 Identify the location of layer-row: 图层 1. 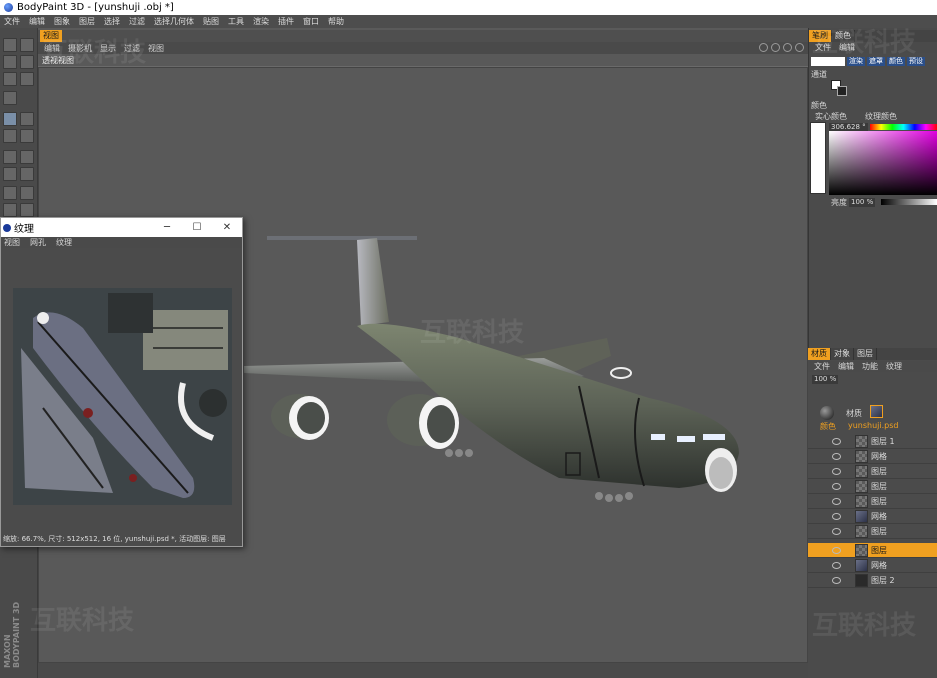
(872, 441).